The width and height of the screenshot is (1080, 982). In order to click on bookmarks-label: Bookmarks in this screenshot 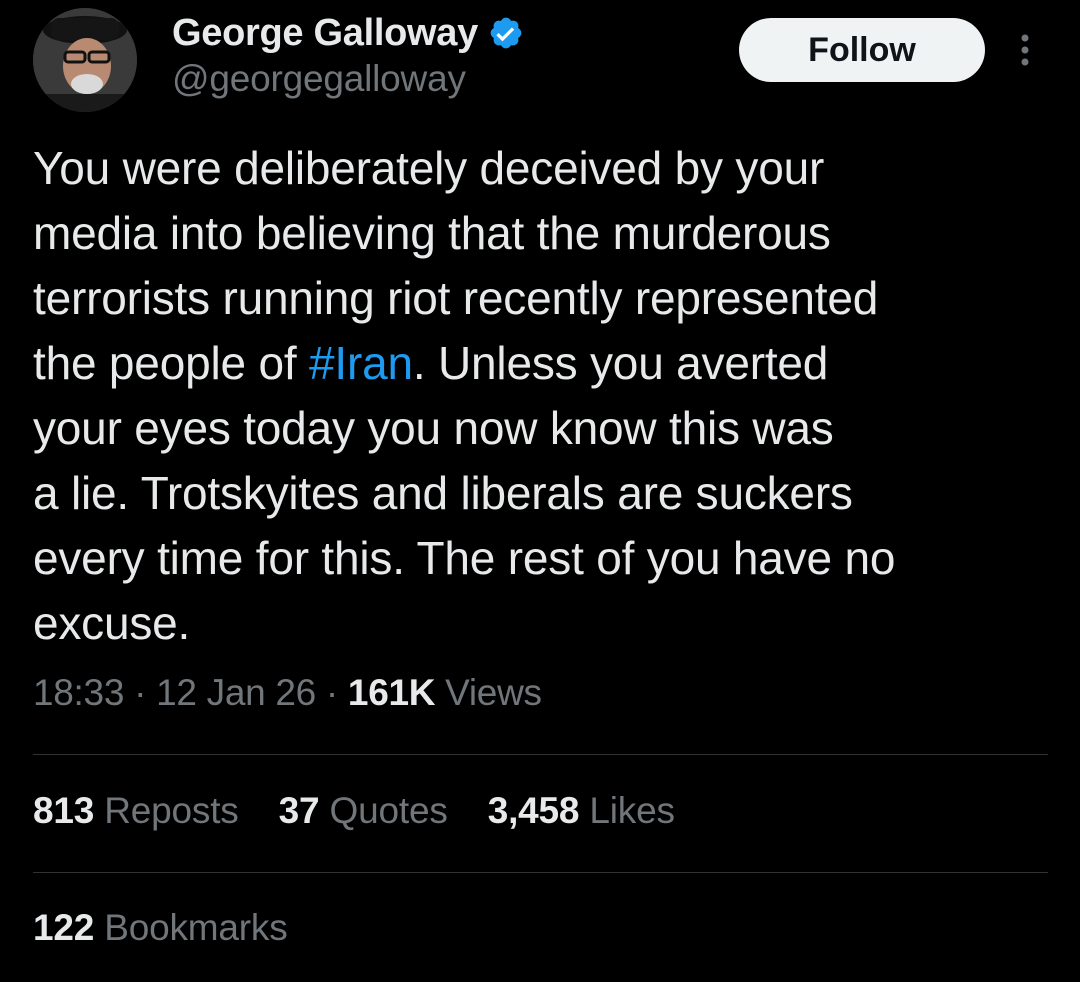, I will do `click(196, 927)`.